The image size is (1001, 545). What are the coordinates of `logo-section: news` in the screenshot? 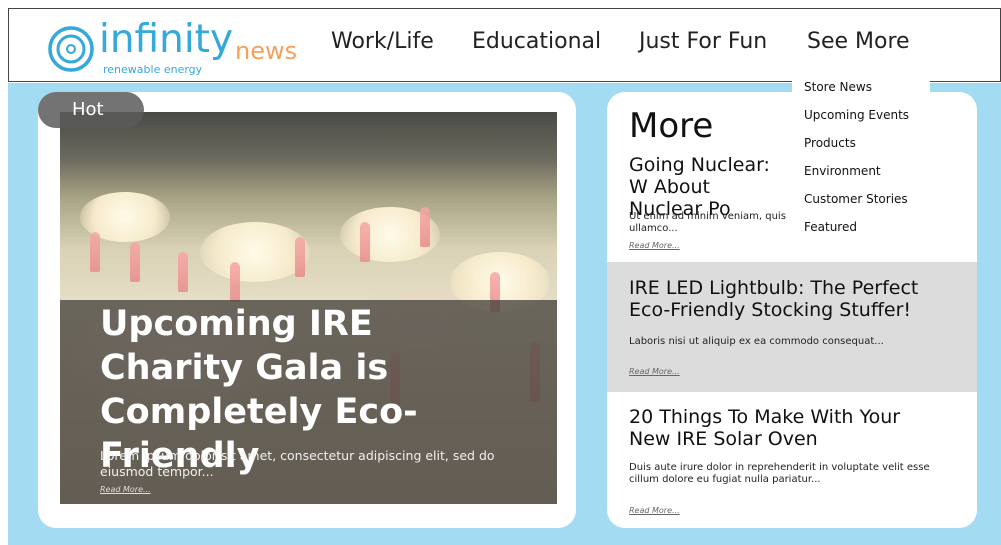 It's located at (266, 51).